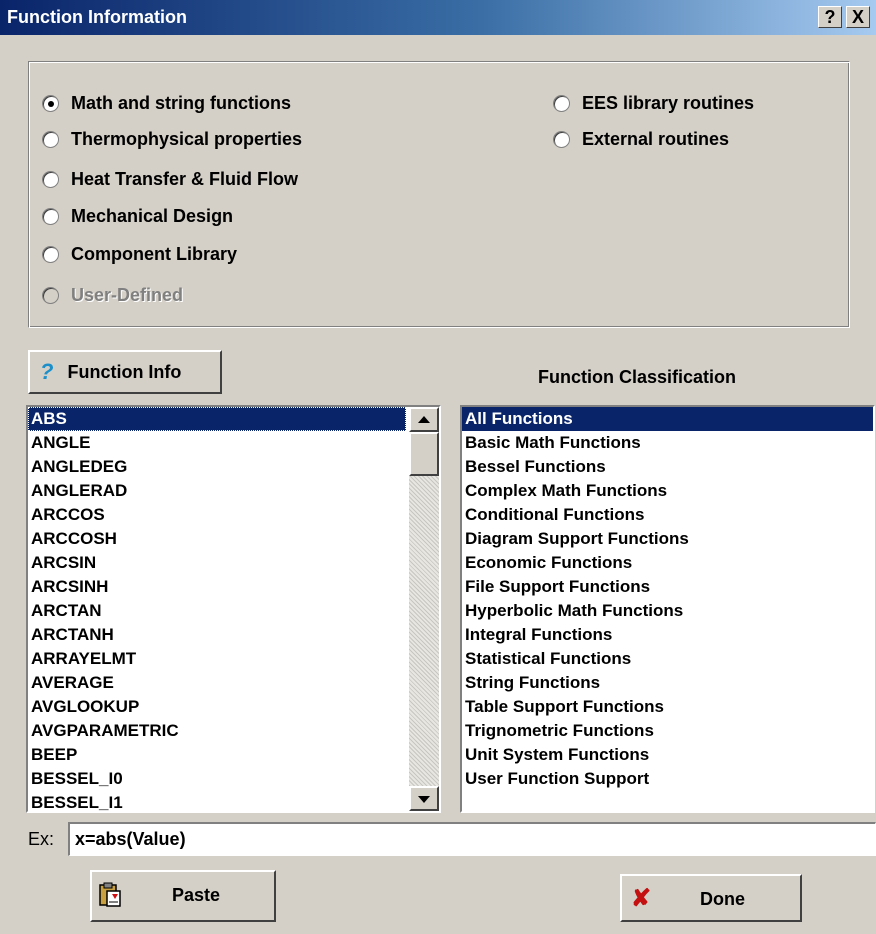 This screenshot has height=934, width=876. I want to click on radio-label: User-Defined, so click(127, 294).